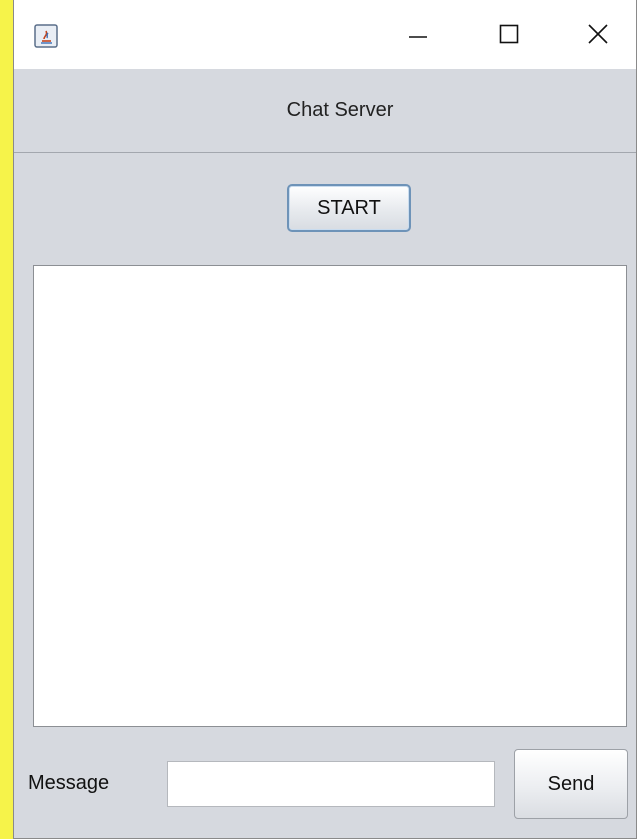  I want to click on close-button, so click(598, 36).